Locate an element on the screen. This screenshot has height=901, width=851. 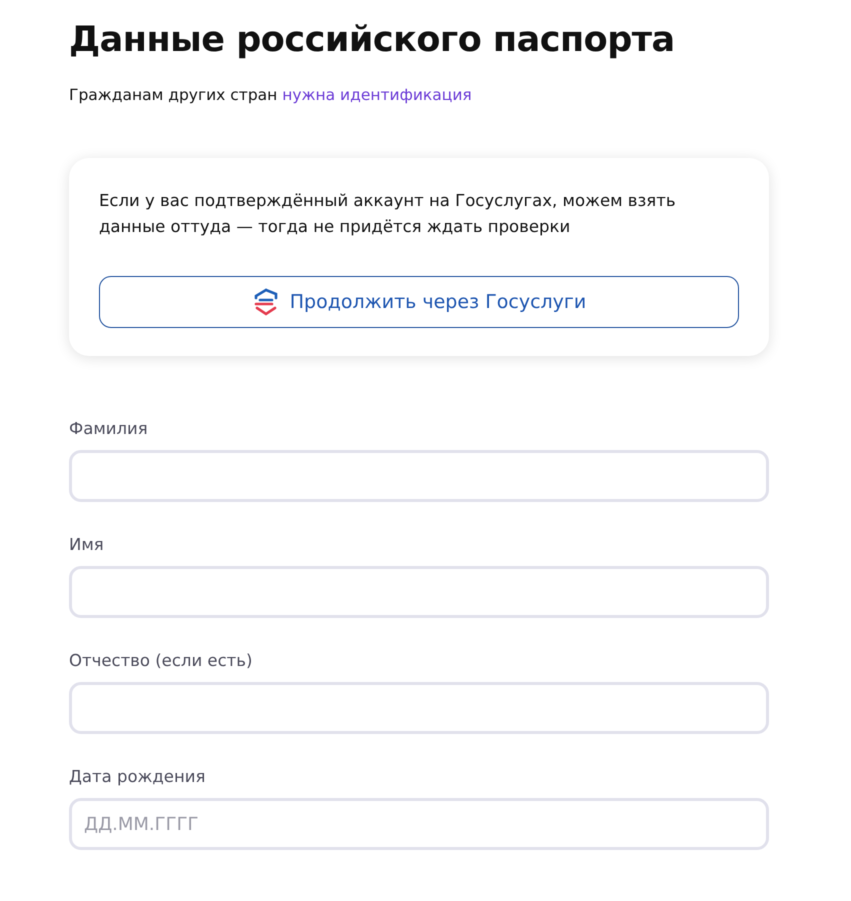
field-label: Имя is located at coordinates (87, 545).